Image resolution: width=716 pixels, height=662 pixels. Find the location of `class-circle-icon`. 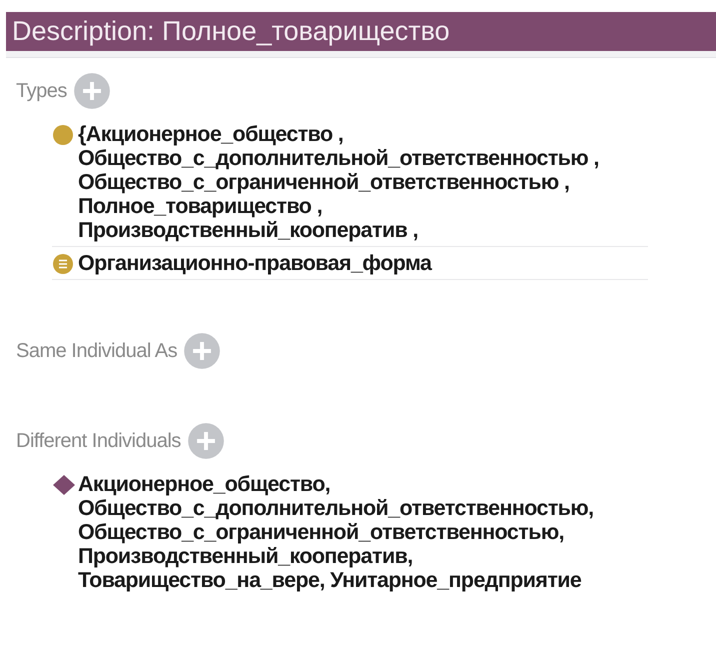

class-circle-icon is located at coordinates (63, 135).